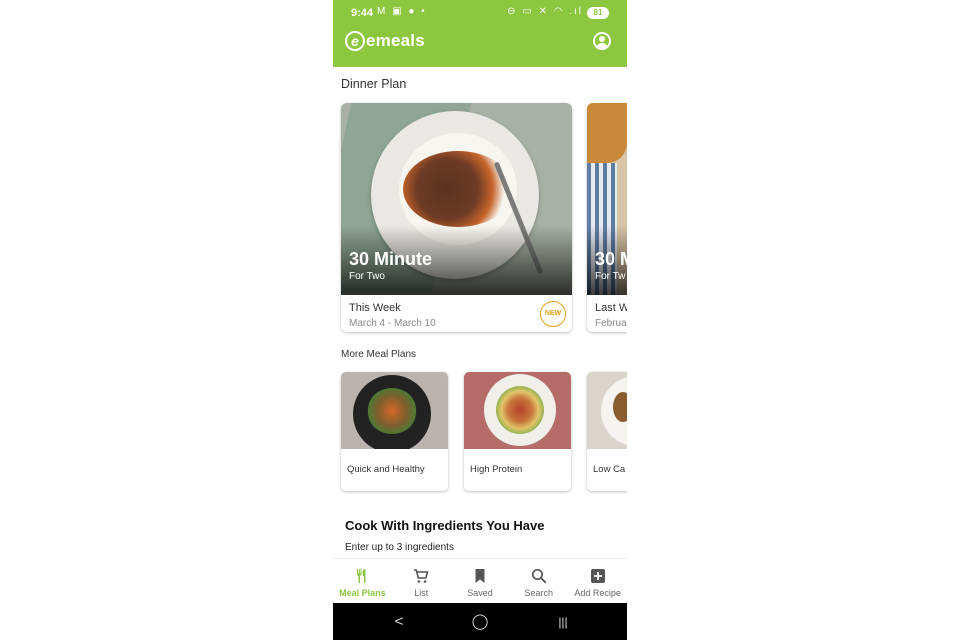  Describe the element at coordinates (399, 547) in the screenshot. I see `cook-with-ingredients-subtitle: Enter up to 3 ingredients` at that location.